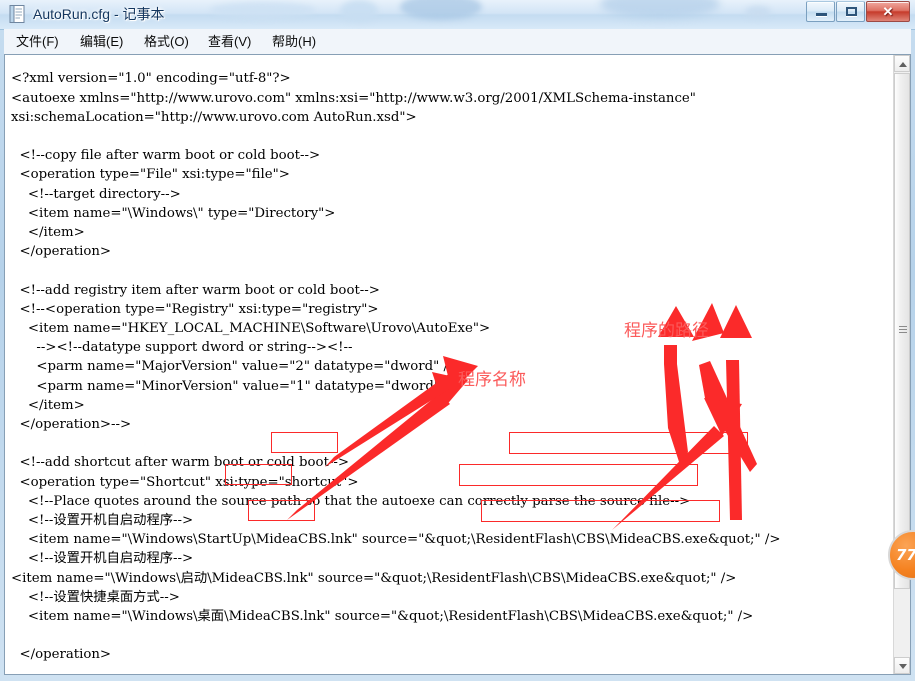 The width and height of the screenshot is (915, 681). What do you see at coordinates (457, 42) in the screenshot?
I see `menu-bar: 文件(F) 编辑(E) 格式(O) 查看(V) 帮助(H)` at bounding box center [457, 42].